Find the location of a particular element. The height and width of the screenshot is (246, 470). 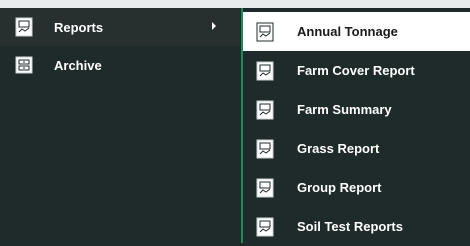

submenu-item-farm-summary: Farm Summary is located at coordinates (356, 109).